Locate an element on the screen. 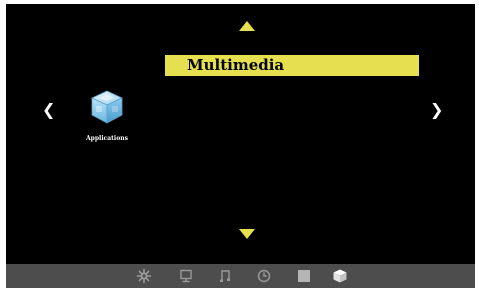  scroll-up-arrow-icon is located at coordinates (247, 26).